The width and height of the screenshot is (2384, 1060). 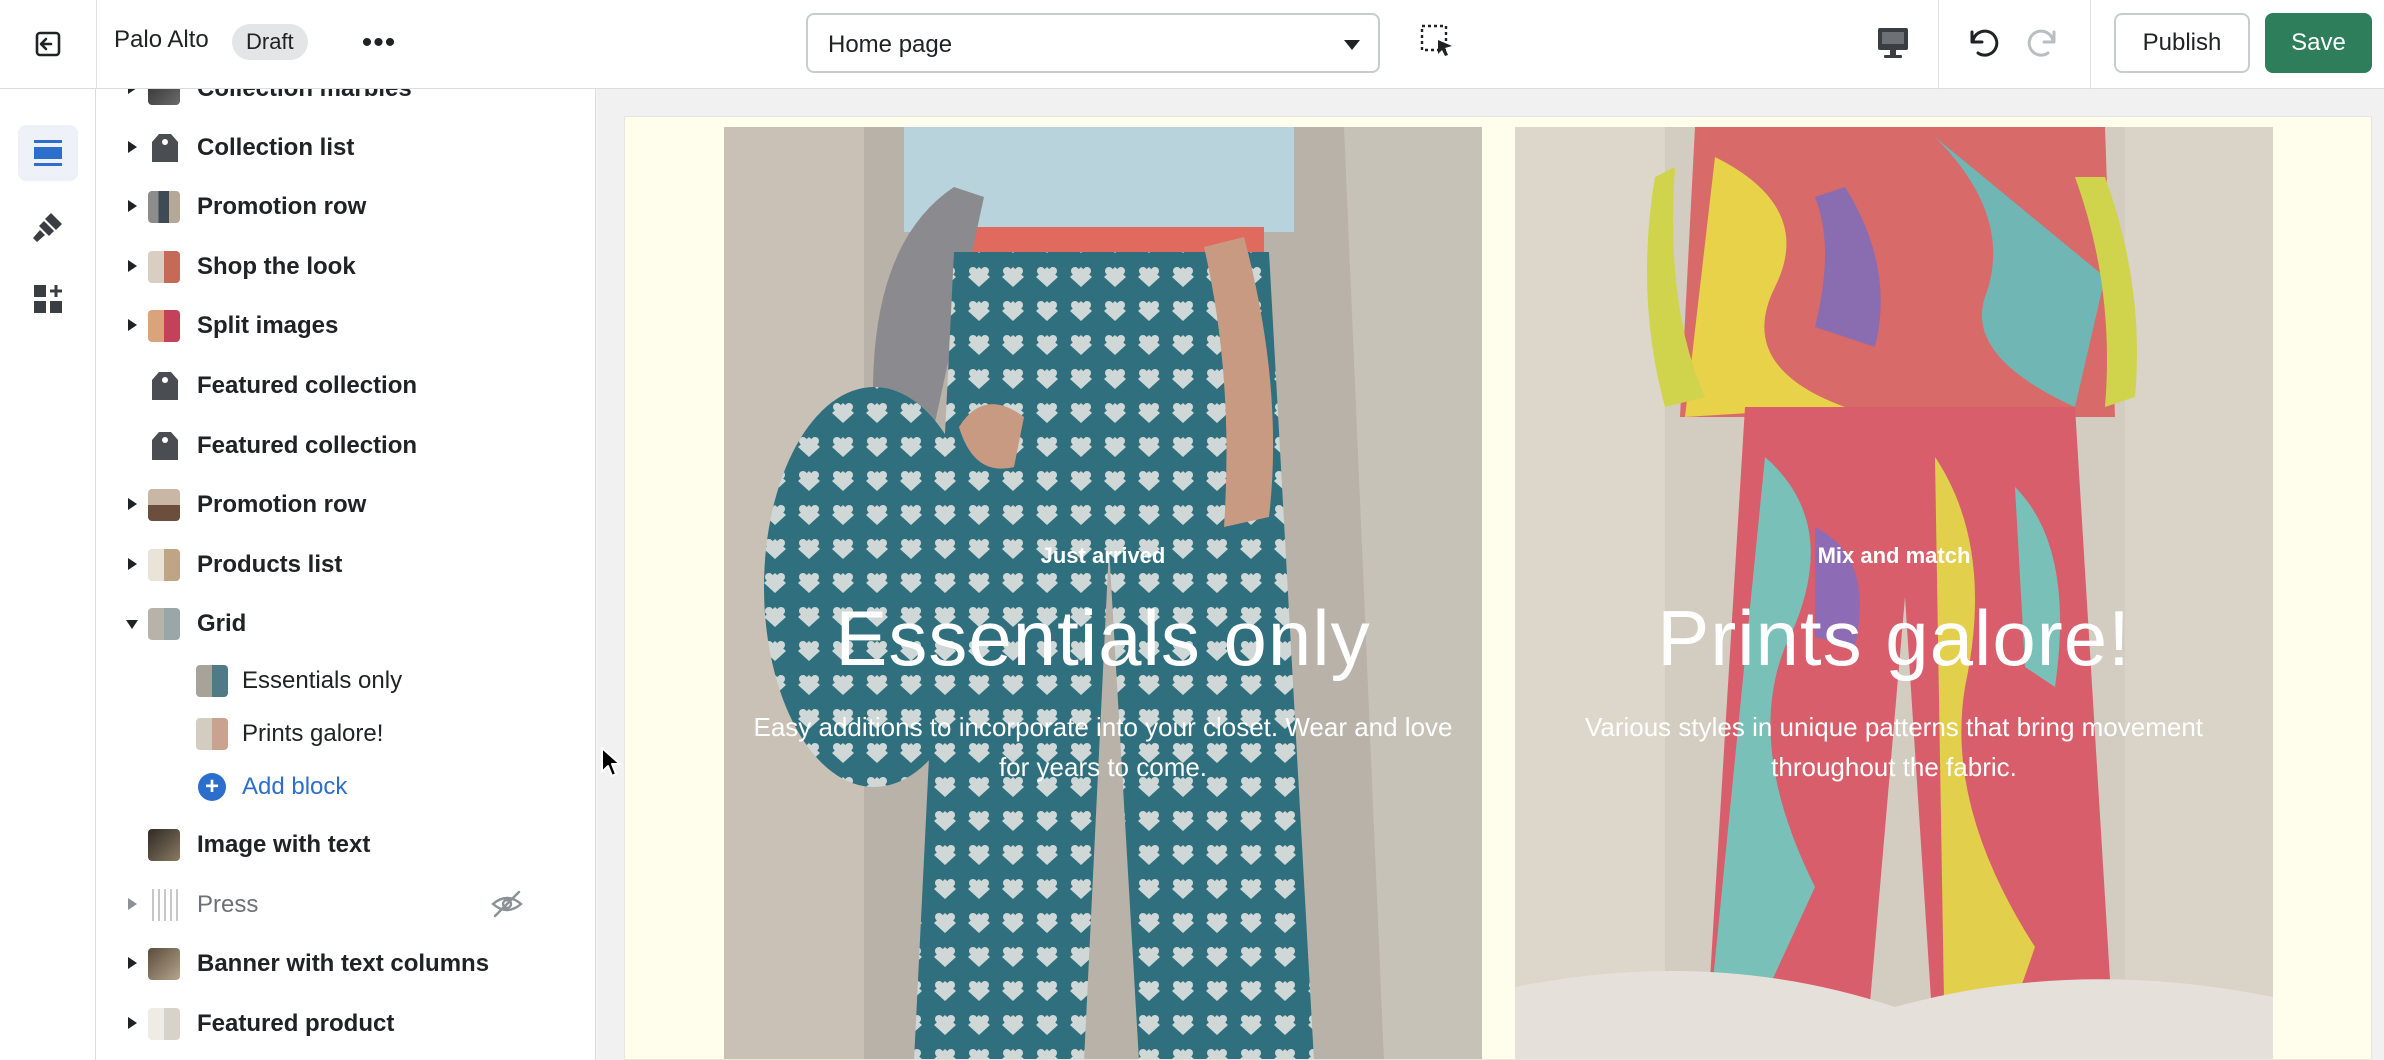 I want to click on section-label: Collection marbles, so click(x=304, y=96).